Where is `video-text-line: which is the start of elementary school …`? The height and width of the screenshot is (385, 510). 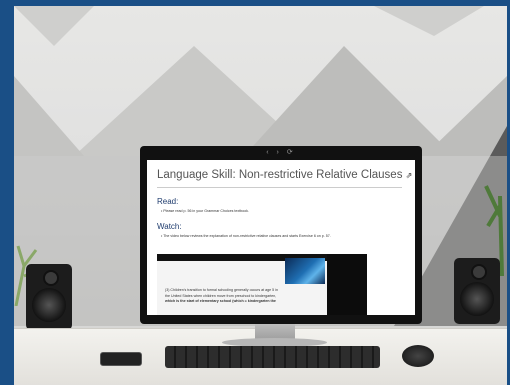 video-text-line: which is the start of elementary school … is located at coordinates (220, 301).